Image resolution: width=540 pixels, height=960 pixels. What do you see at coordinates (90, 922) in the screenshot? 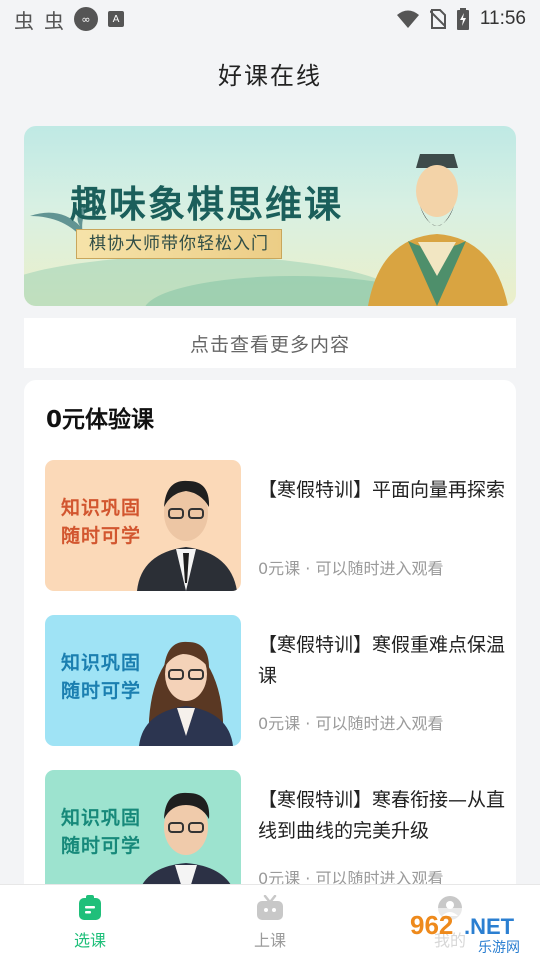
I see `tab-select-course: 选课` at bounding box center [90, 922].